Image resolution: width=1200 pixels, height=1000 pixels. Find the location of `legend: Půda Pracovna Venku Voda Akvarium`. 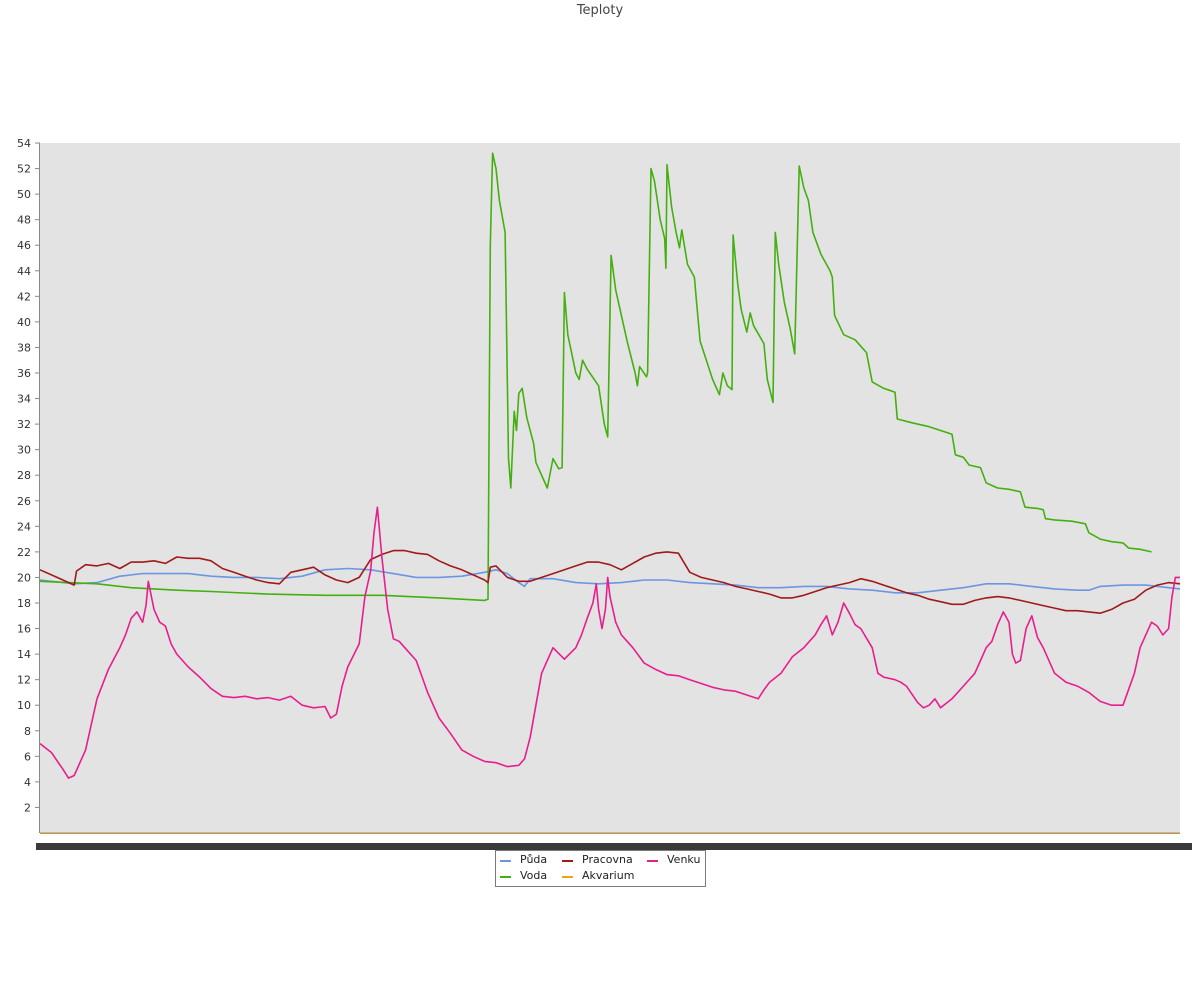

legend: Půda Pracovna Venku Voda Akvarium is located at coordinates (600, 868).